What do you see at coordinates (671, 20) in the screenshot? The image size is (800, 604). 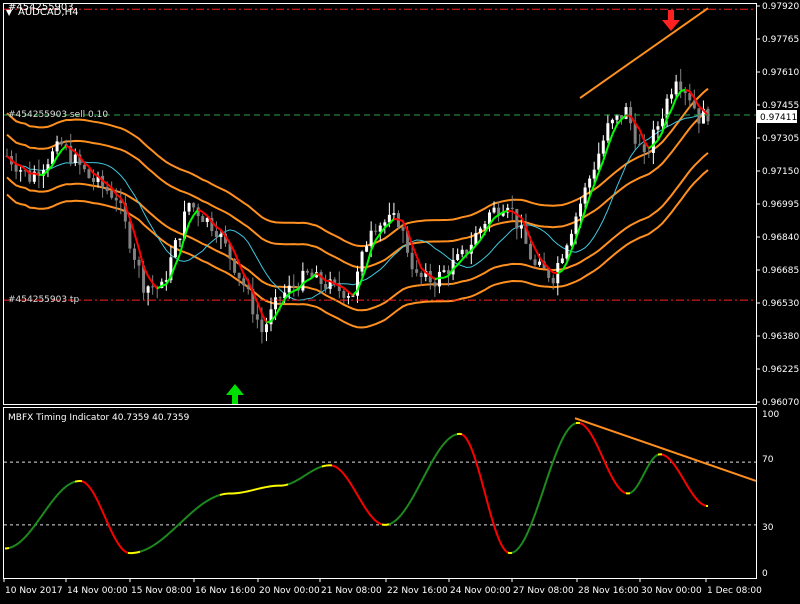 I see `arrow-down-icon` at bounding box center [671, 20].